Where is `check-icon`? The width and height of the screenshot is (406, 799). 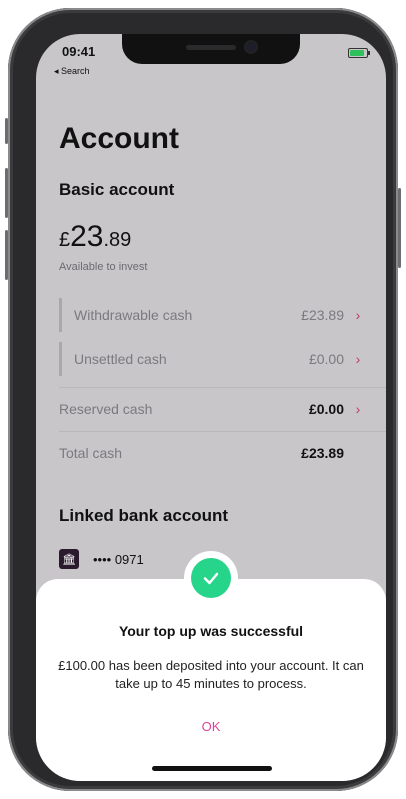
check-icon is located at coordinates (211, 578).